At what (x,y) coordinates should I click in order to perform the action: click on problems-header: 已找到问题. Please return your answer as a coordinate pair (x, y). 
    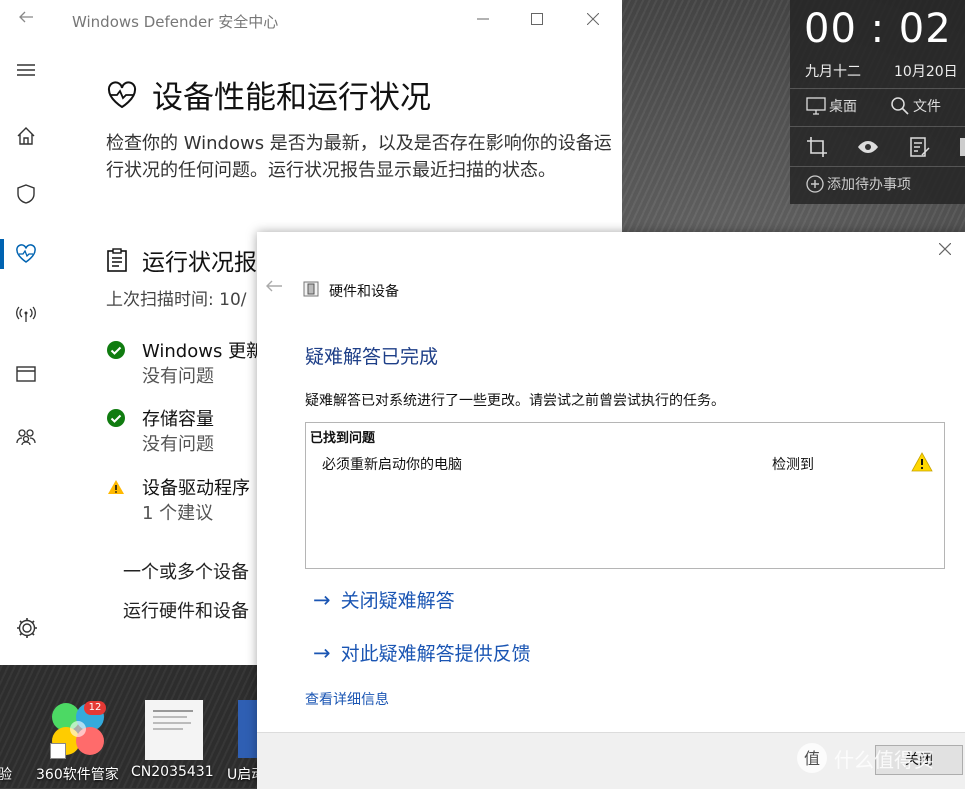
    Looking at the image, I should click on (343, 438).